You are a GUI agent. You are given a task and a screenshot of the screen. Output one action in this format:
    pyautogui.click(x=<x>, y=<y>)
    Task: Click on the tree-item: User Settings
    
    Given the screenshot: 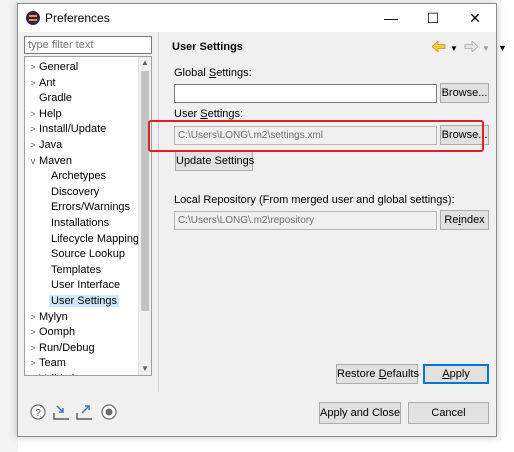 What is the action you would take?
    pyautogui.click(x=84, y=301)
    